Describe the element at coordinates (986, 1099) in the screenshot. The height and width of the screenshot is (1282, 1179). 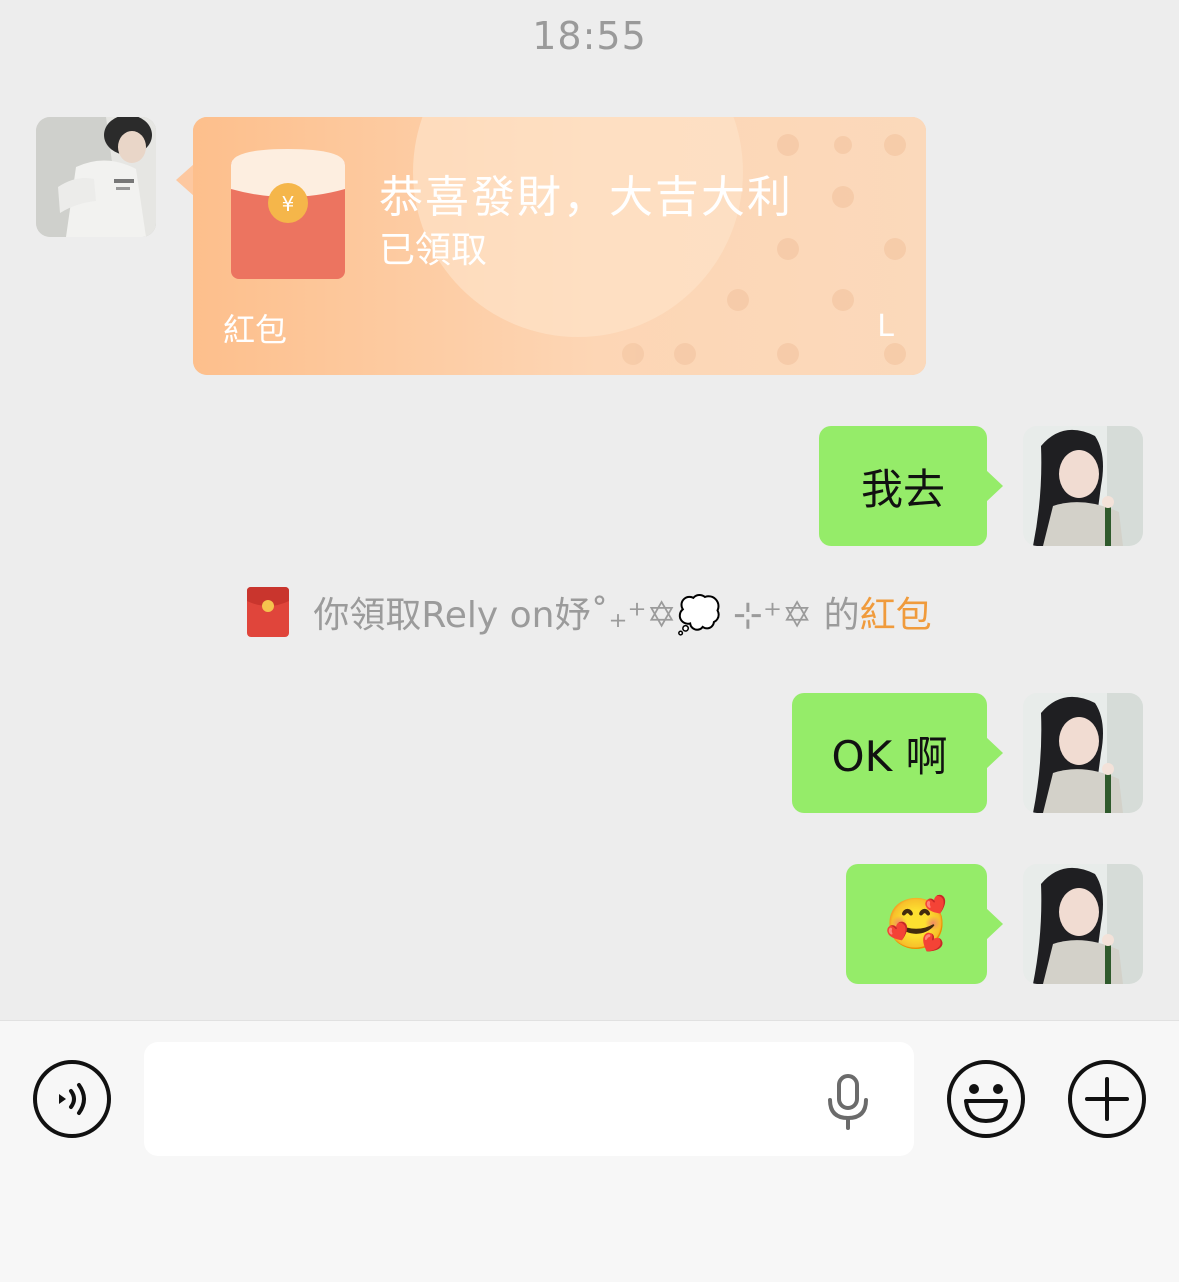
I see `emoji-icon` at that location.